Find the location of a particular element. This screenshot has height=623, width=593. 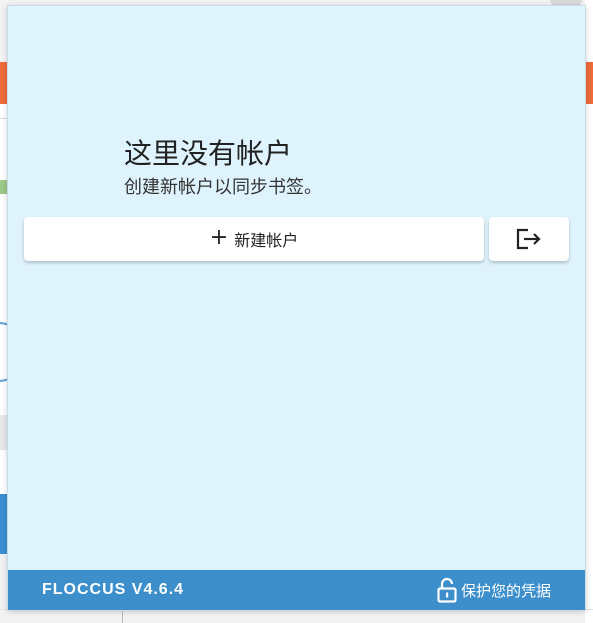

new-account-button: + 新建帐户 is located at coordinates (254, 239).